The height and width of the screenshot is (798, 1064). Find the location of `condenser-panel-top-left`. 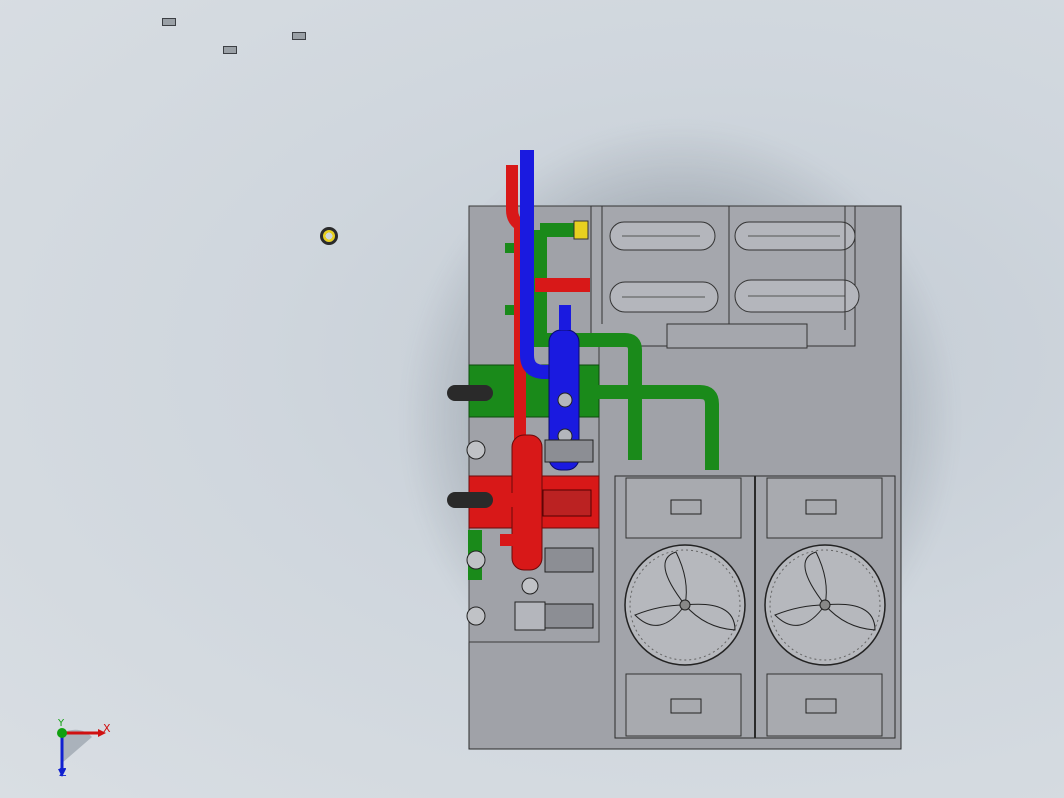

condenser-panel-top-left is located at coordinates (683, 508).